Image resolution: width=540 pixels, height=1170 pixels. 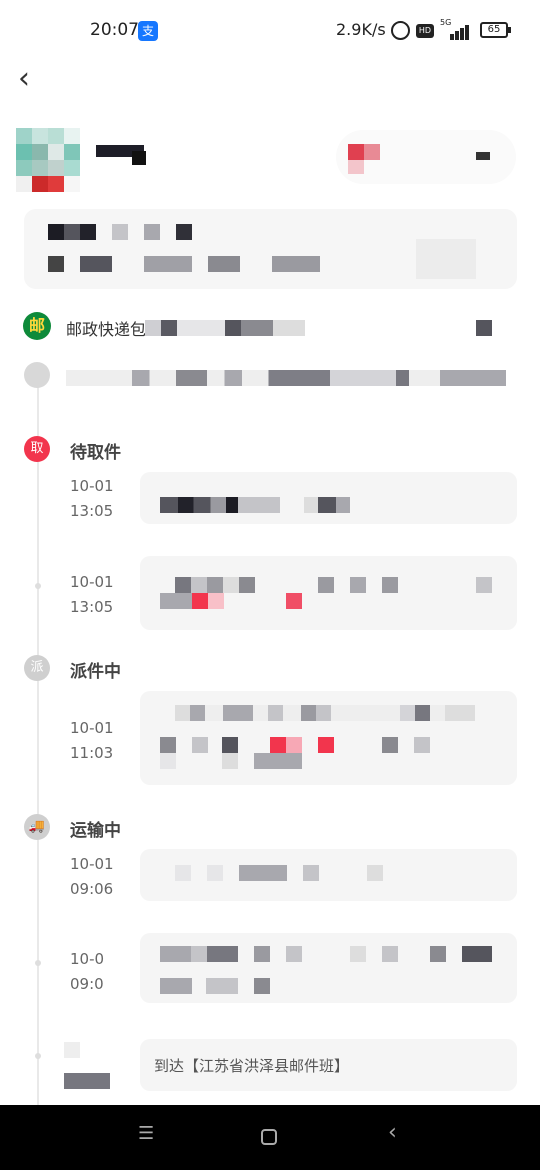 What do you see at coordinates (456, 29) in the screenshot?
I see `signal-icon: 5G` at bounding box center [456, 29].